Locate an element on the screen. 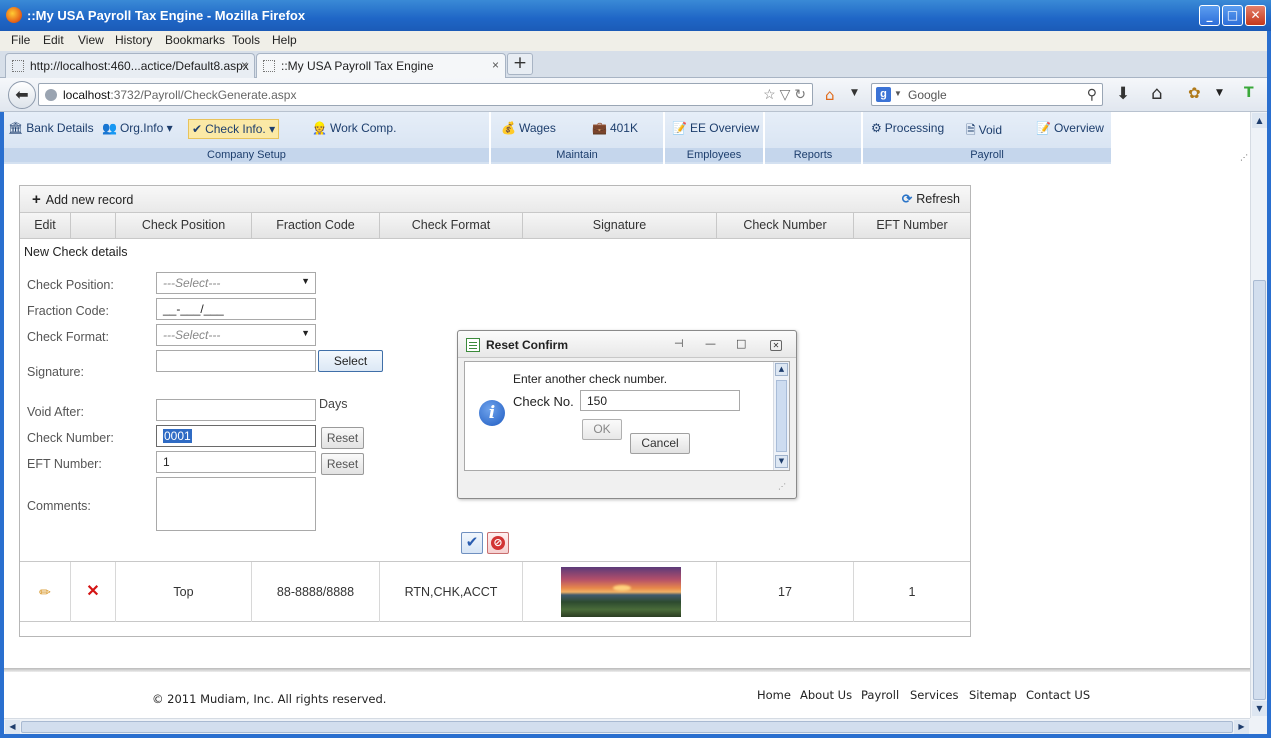 The width and height of the screenshot is (1271, 738). ribbon-overview: 📝 Overview is located at coordinates (1070, 128).